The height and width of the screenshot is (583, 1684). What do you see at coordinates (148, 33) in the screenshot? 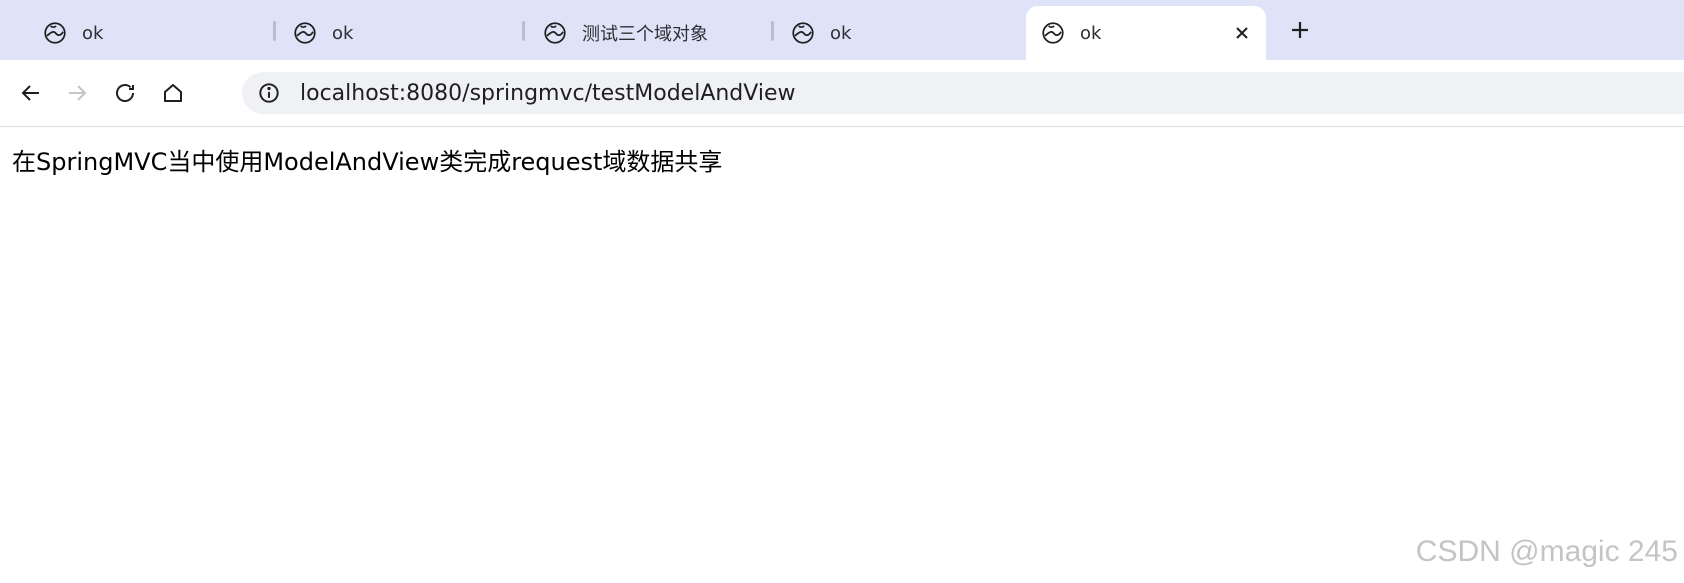
I see `tab-1: ok` at bounding box center [148, 33].